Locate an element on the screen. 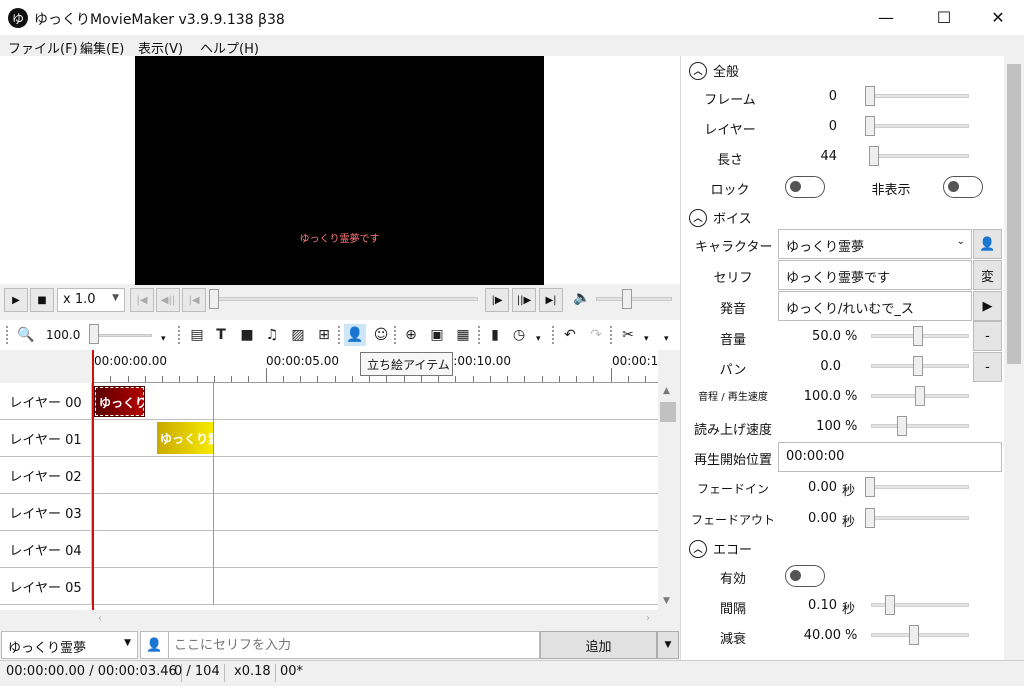  gallery-icon: ▣ is located at coordinates (437, 335).